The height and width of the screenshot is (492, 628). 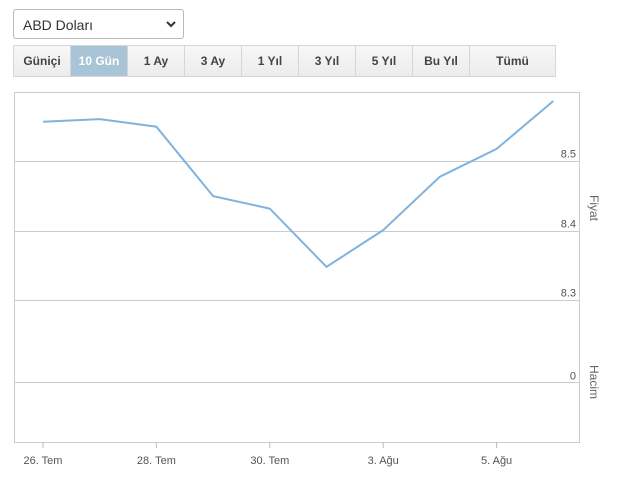 I want to click on volume-axis-label: Hacim, so click(x=594, y=382).